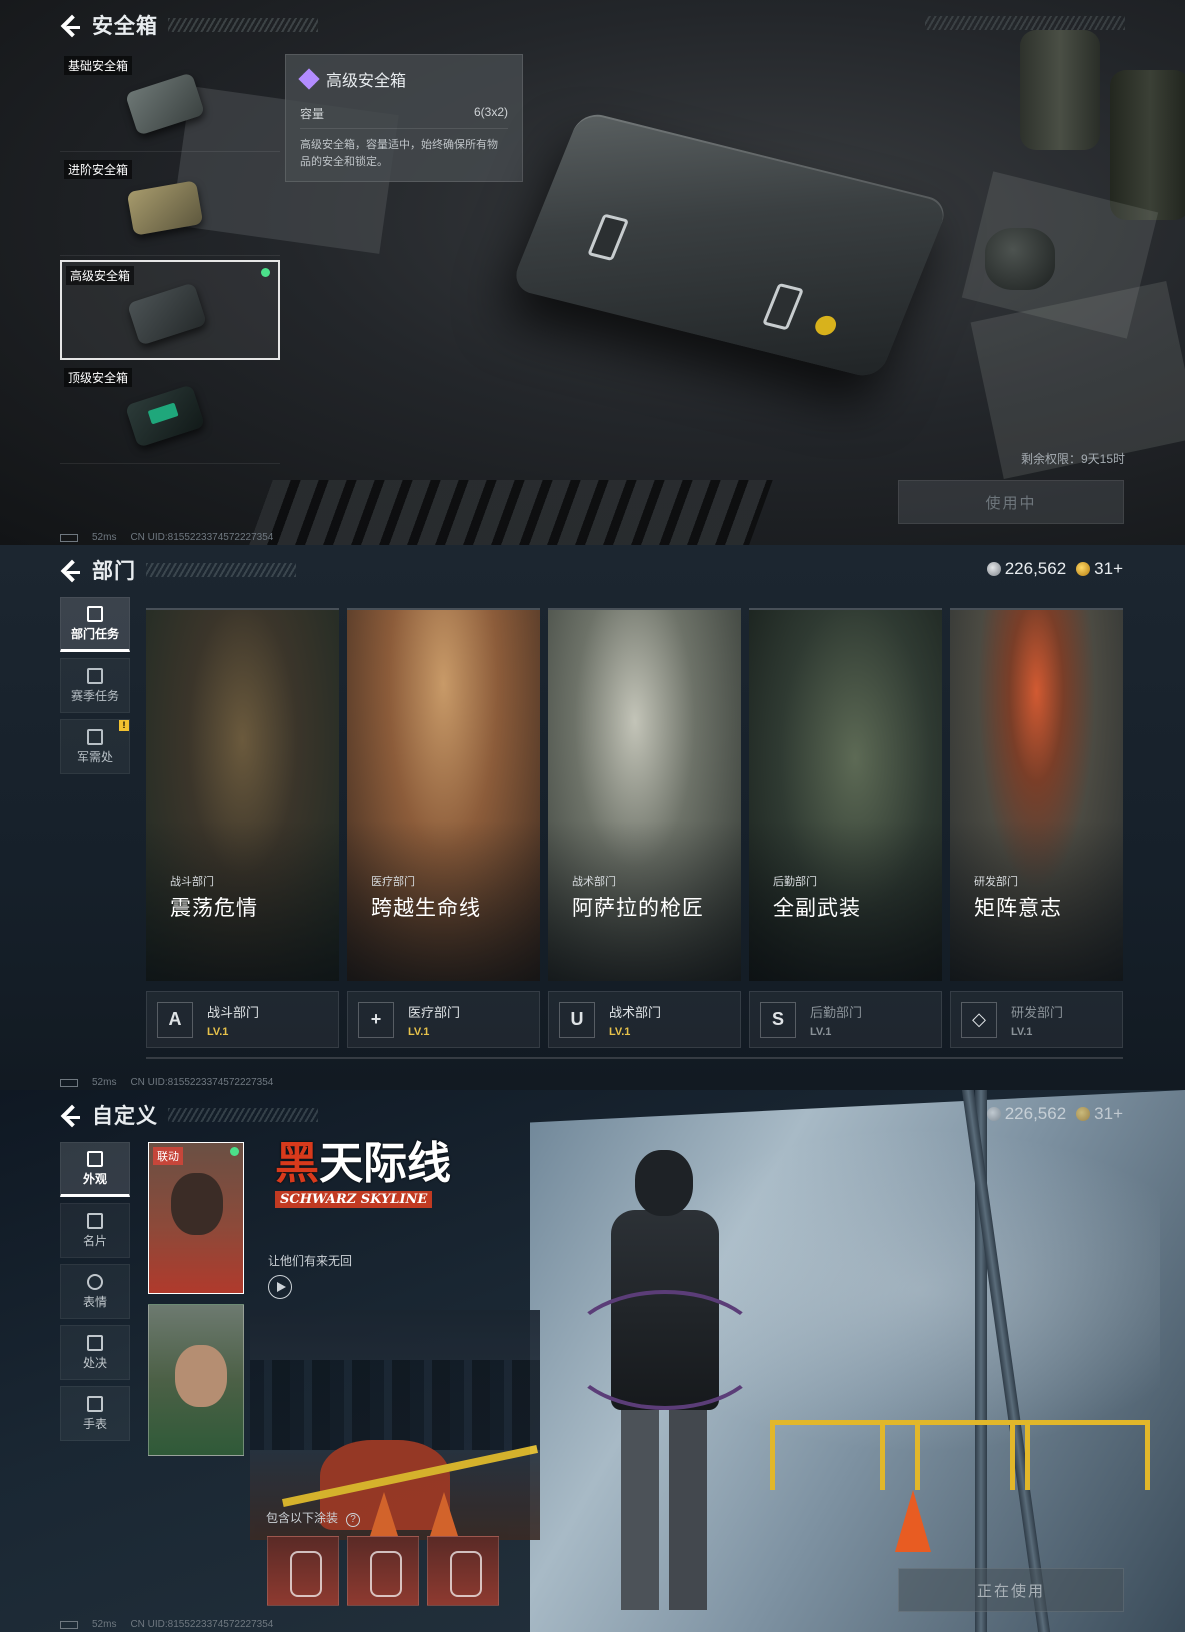 Image resolution: width=1185 pixels, height=1632 pixels. I want to click on capacity-label: 容量, so click(312, 114).